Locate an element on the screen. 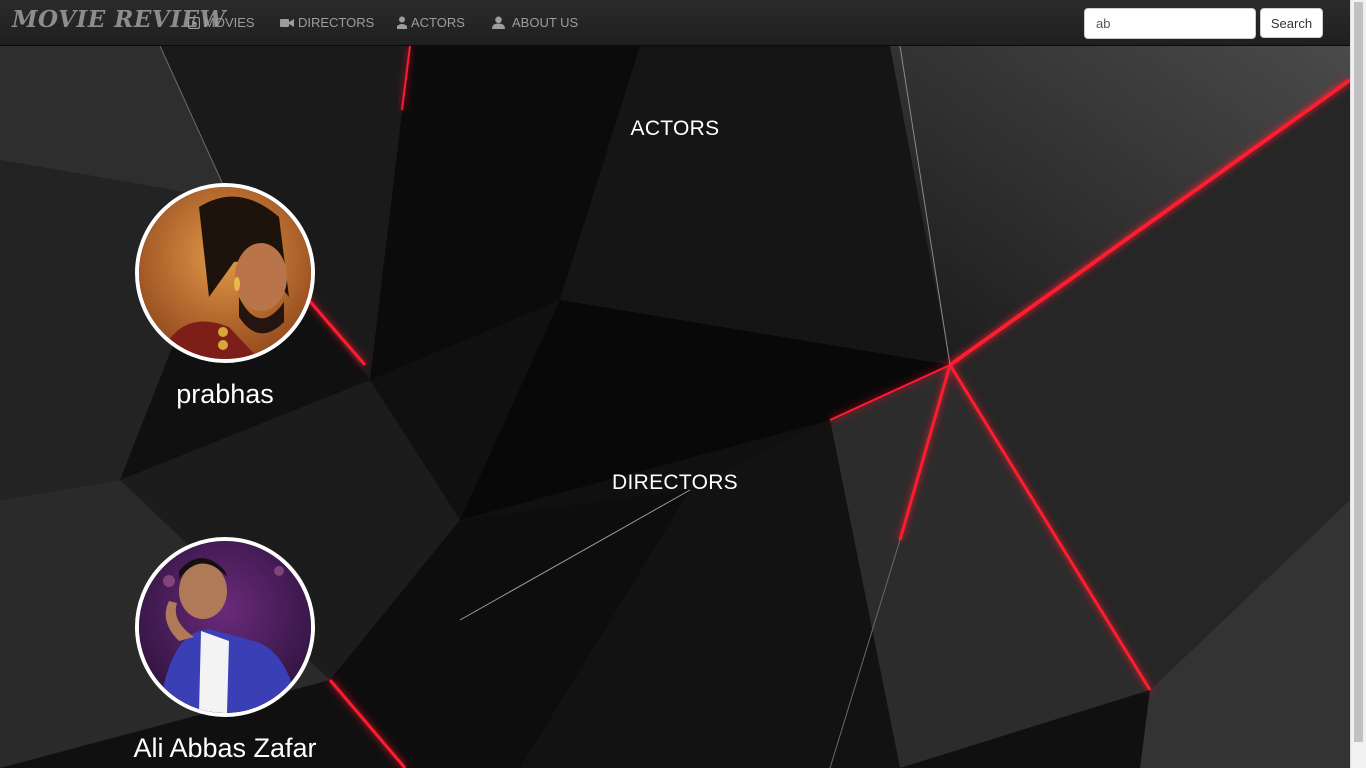  search-input is located at coordinates (1170, 23).